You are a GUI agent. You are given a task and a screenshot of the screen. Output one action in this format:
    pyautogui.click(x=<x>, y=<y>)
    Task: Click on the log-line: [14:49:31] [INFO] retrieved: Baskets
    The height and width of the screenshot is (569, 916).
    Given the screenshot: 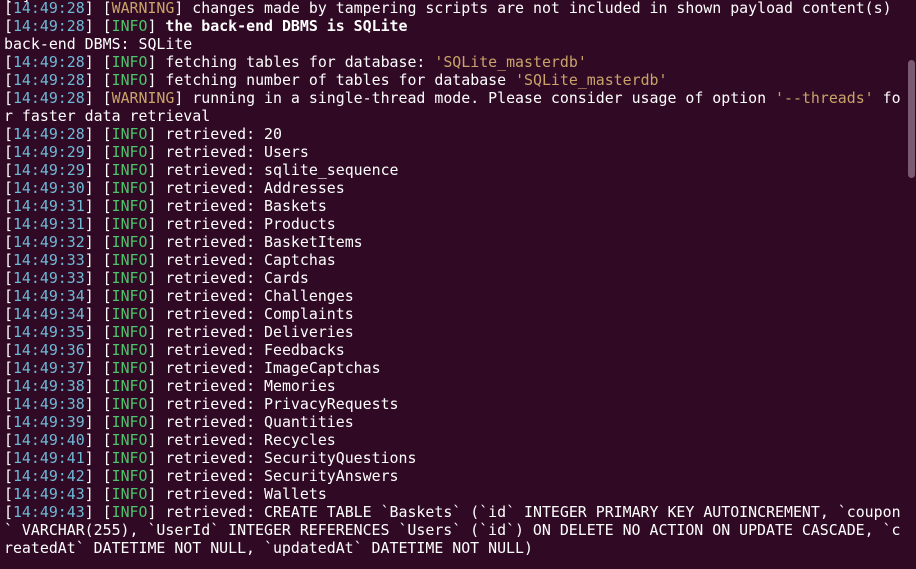 What is the action you would take?
    pyautogui.click(x=456, y=206)
    